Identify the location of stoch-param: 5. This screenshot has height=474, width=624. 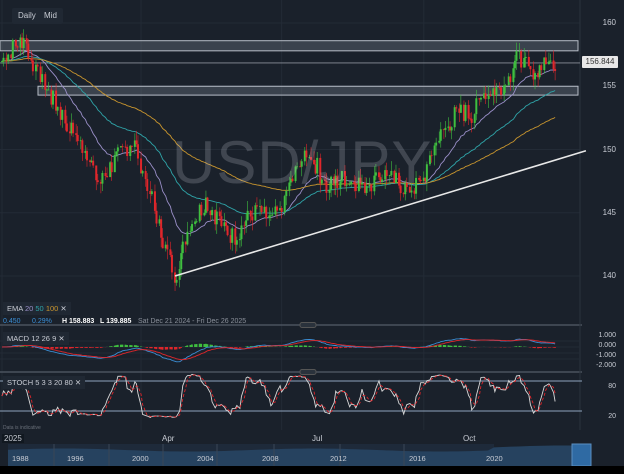
(37, 382).